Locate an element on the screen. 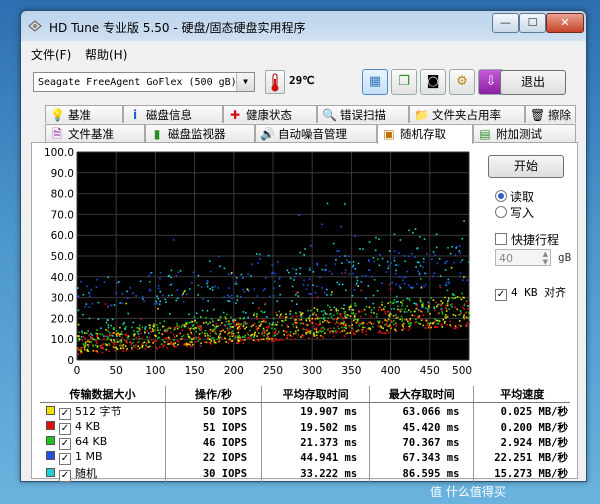  checkbox-icon is located at coordinates (501, 239).